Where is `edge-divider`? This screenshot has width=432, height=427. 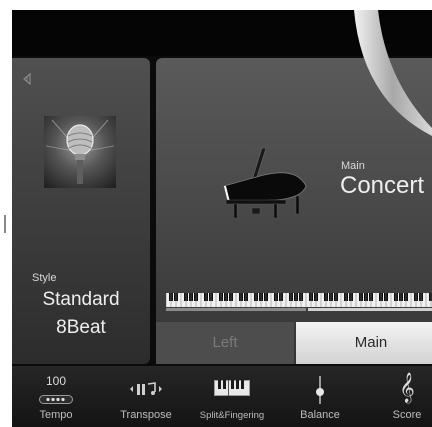 edge-divider is located at coordinates (5, 224).